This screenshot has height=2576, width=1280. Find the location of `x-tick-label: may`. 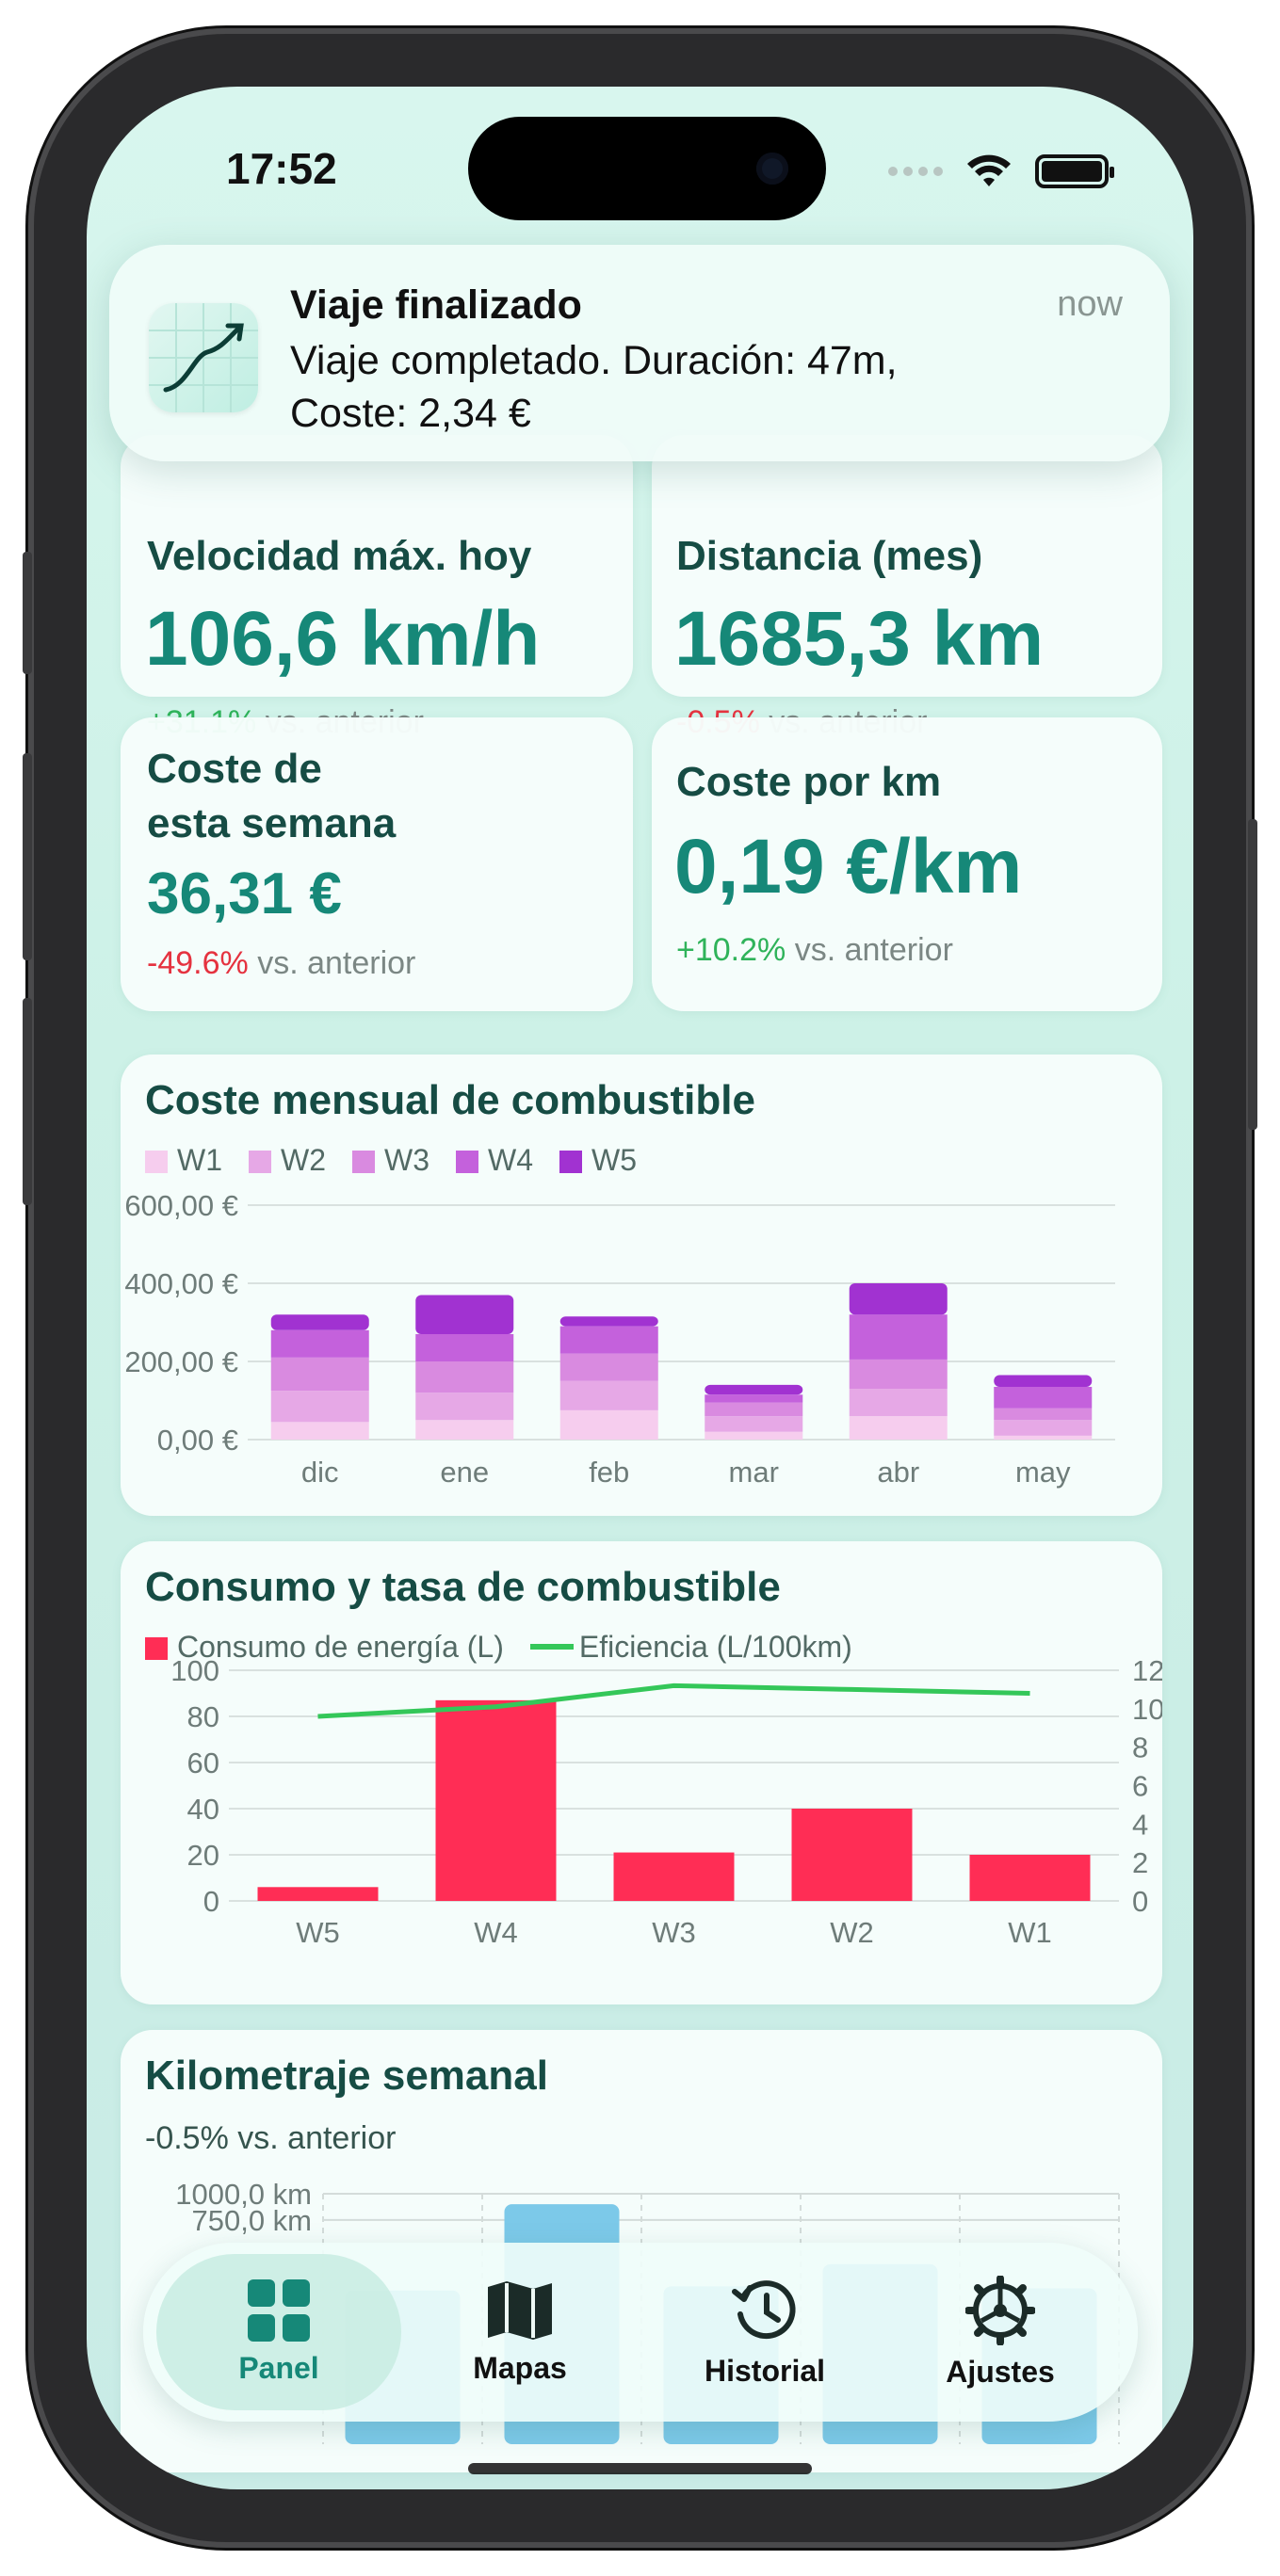

x-tick-label: may is located at coordinates (1043, 1472).